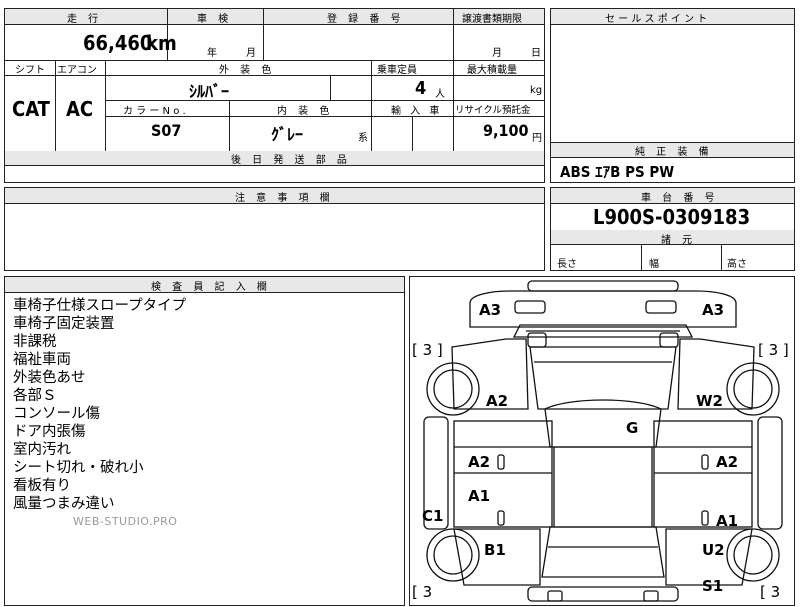 This screenshot has width=800, height=607. I want to click on note-item: 車椅子固定装置, so click(64, 324).